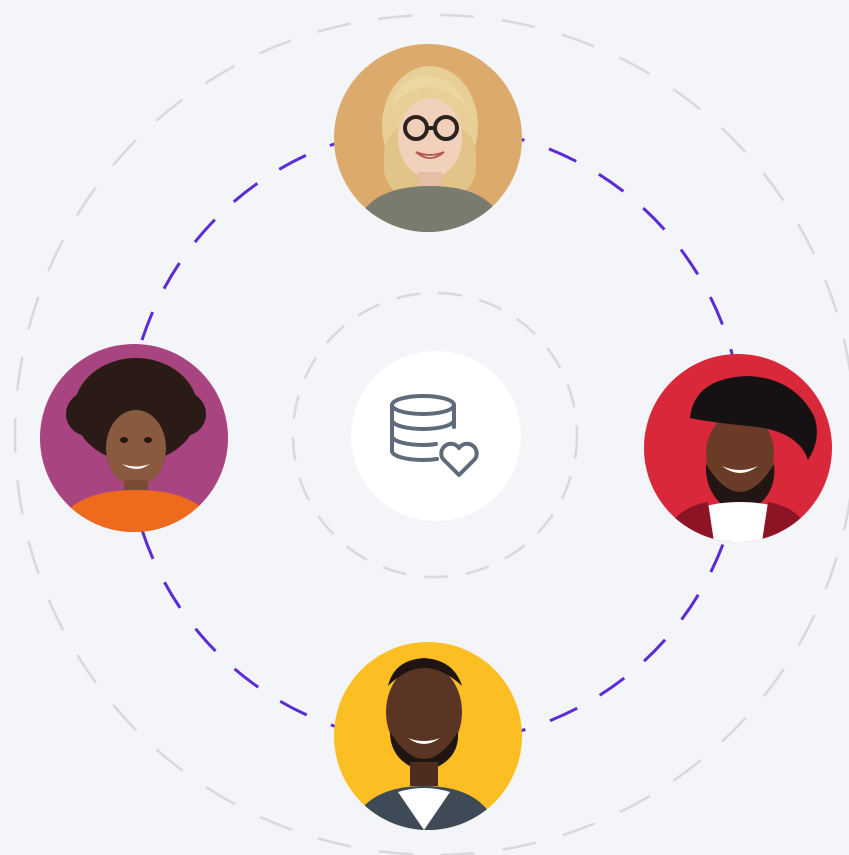 The height and width of the screenshot is (855, 849). Describe the element at coordinates (428, 736) in the screenshot. I see `avatar-person-smiling-plaid-shirt` at that location.